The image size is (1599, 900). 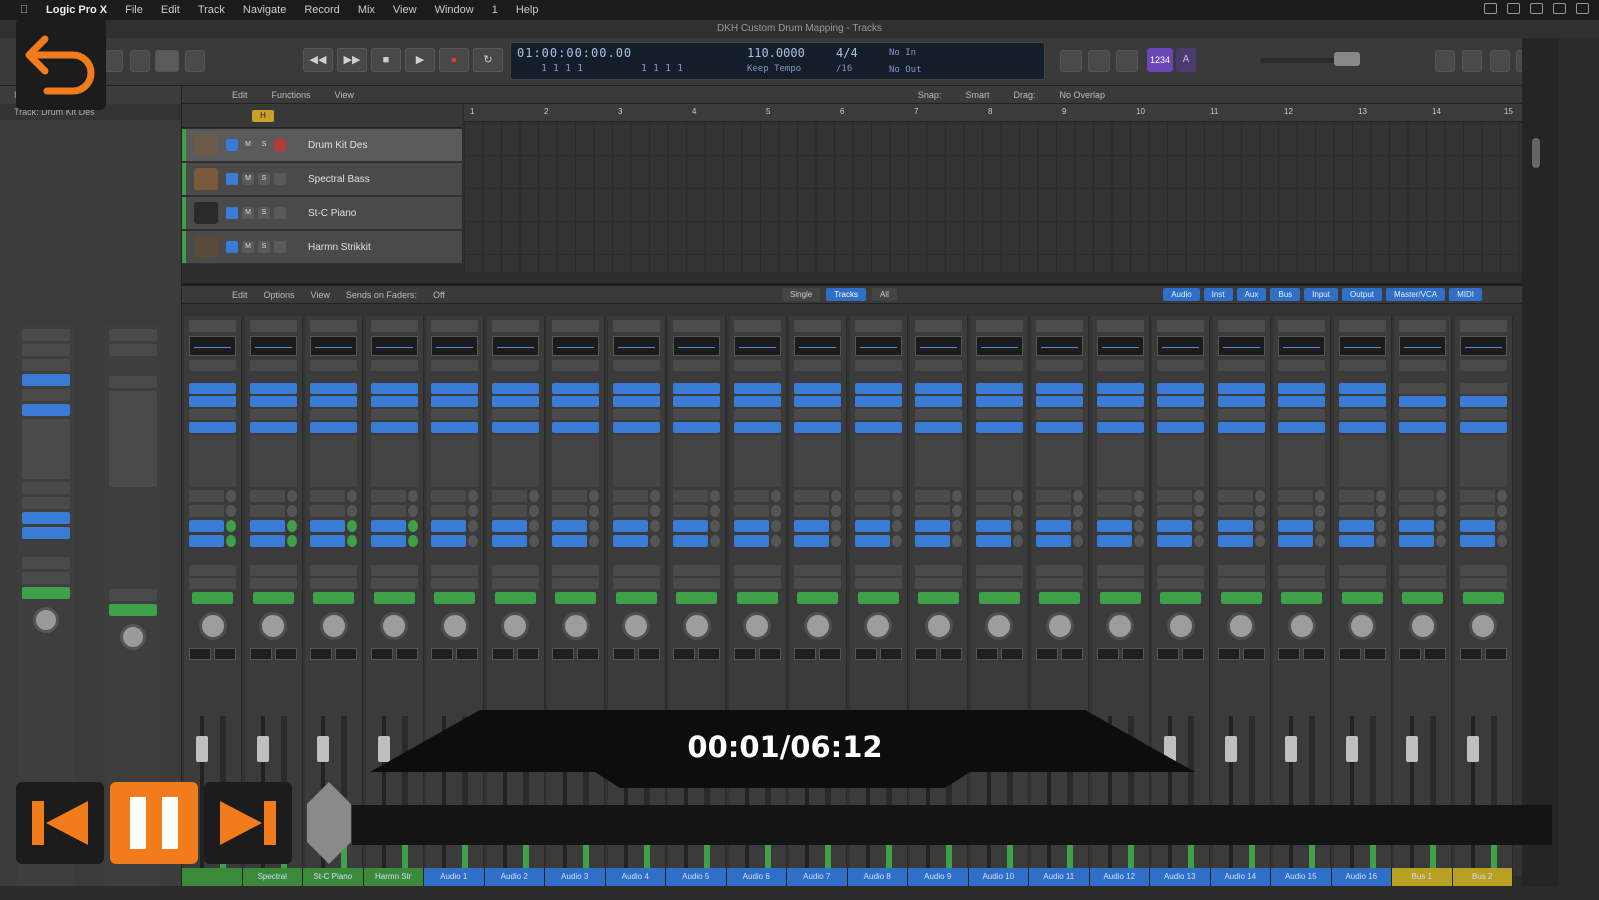 What do you see at coordinates (405, 10) in the screenshot?
I see `menu-view: View` at bounding box center [405, 10].